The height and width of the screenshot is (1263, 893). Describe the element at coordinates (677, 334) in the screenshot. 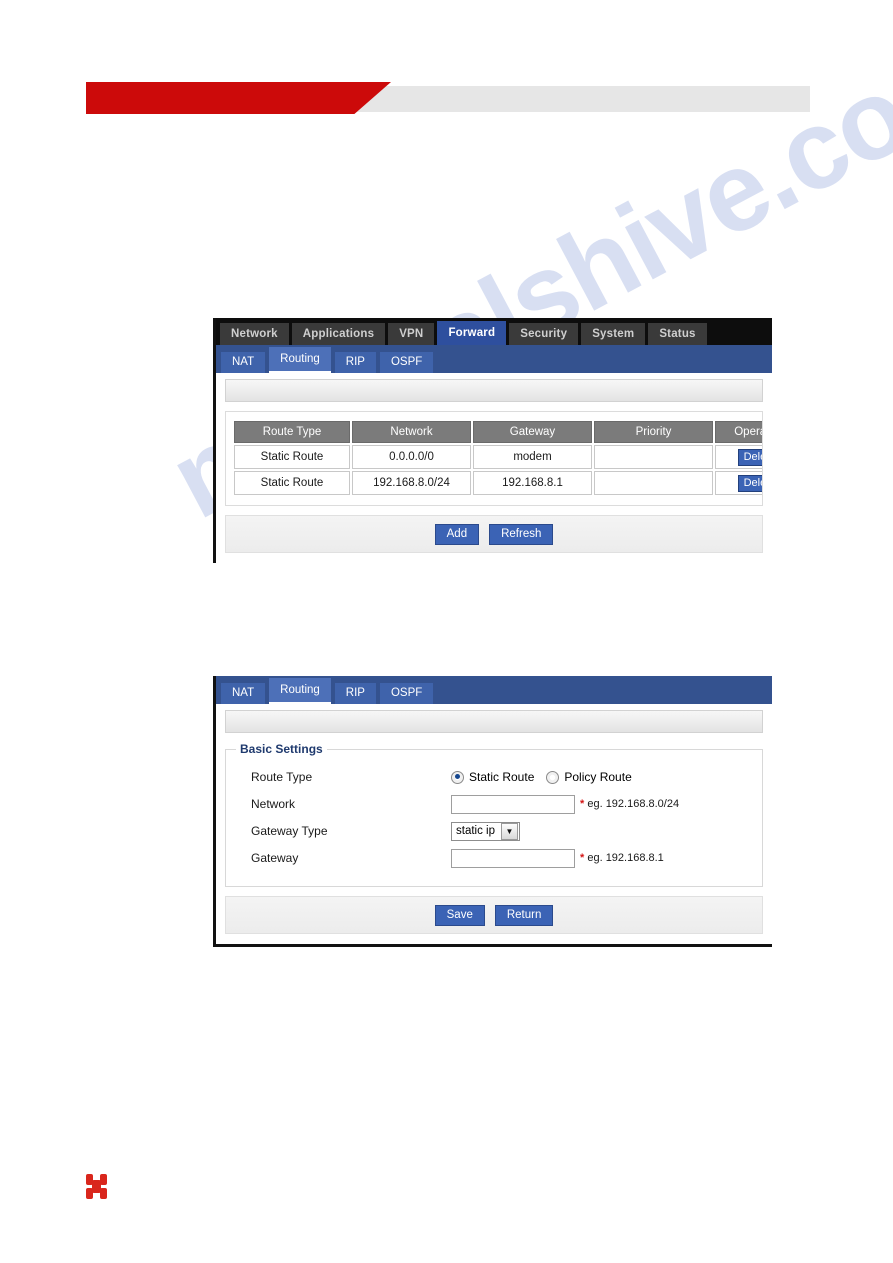

I see `nav-item-status: Status` at that location.